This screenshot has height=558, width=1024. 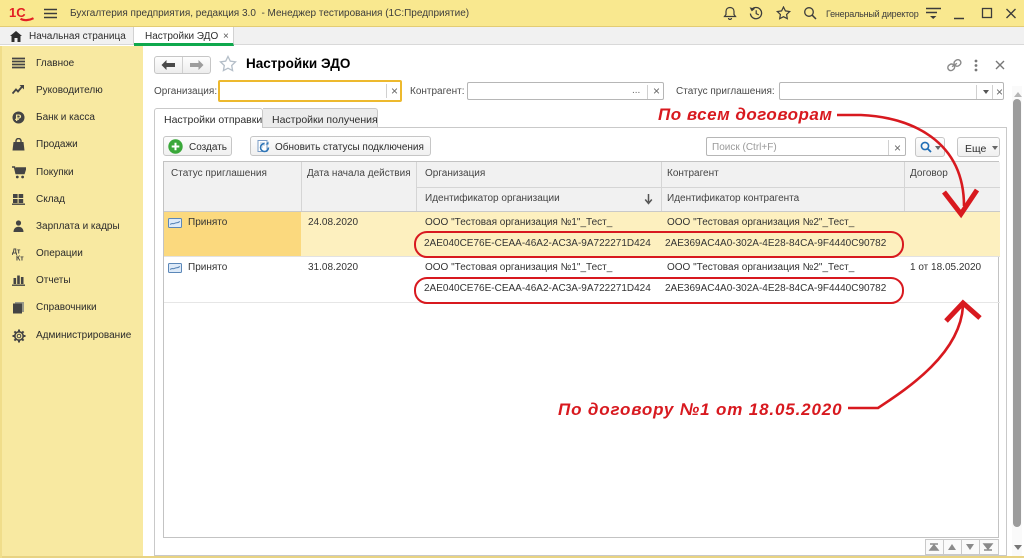 What do you see at coordinates (18, 118) in the screenshot?
I see `svg-text: Р` at bounding box center [18, 118].